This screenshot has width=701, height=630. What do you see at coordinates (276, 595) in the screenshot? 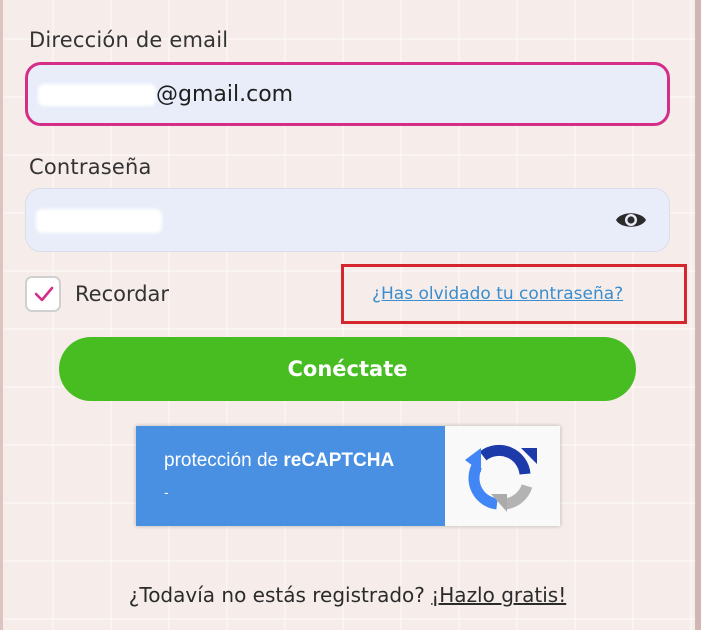
I see `signup-prompt: ¿Todavía no estás registrado?` at bounding box center [276, 595].